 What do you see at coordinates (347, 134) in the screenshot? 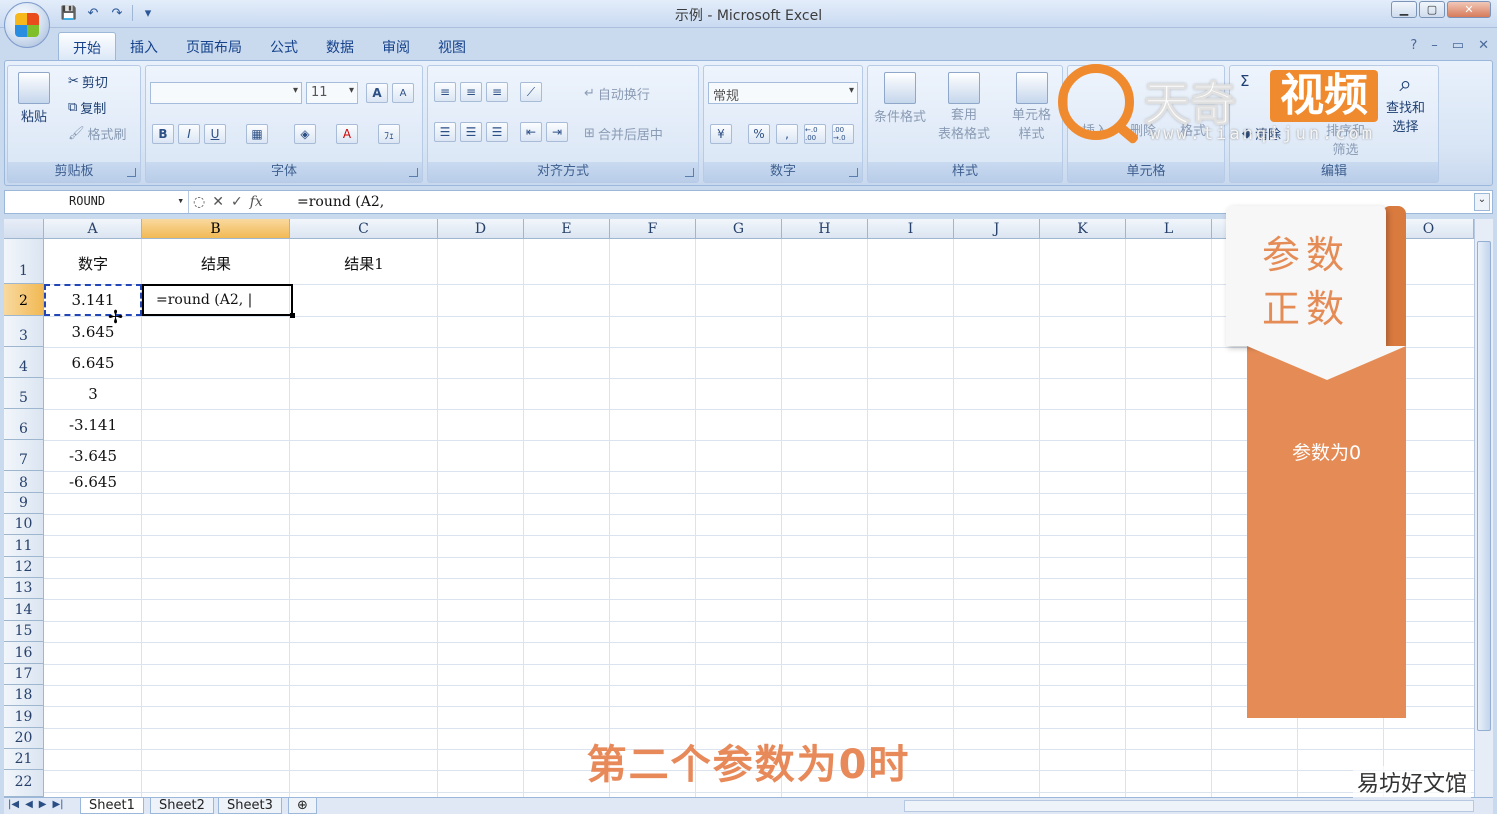
I see `font-color-button: A` at bounding box center [347, 134].